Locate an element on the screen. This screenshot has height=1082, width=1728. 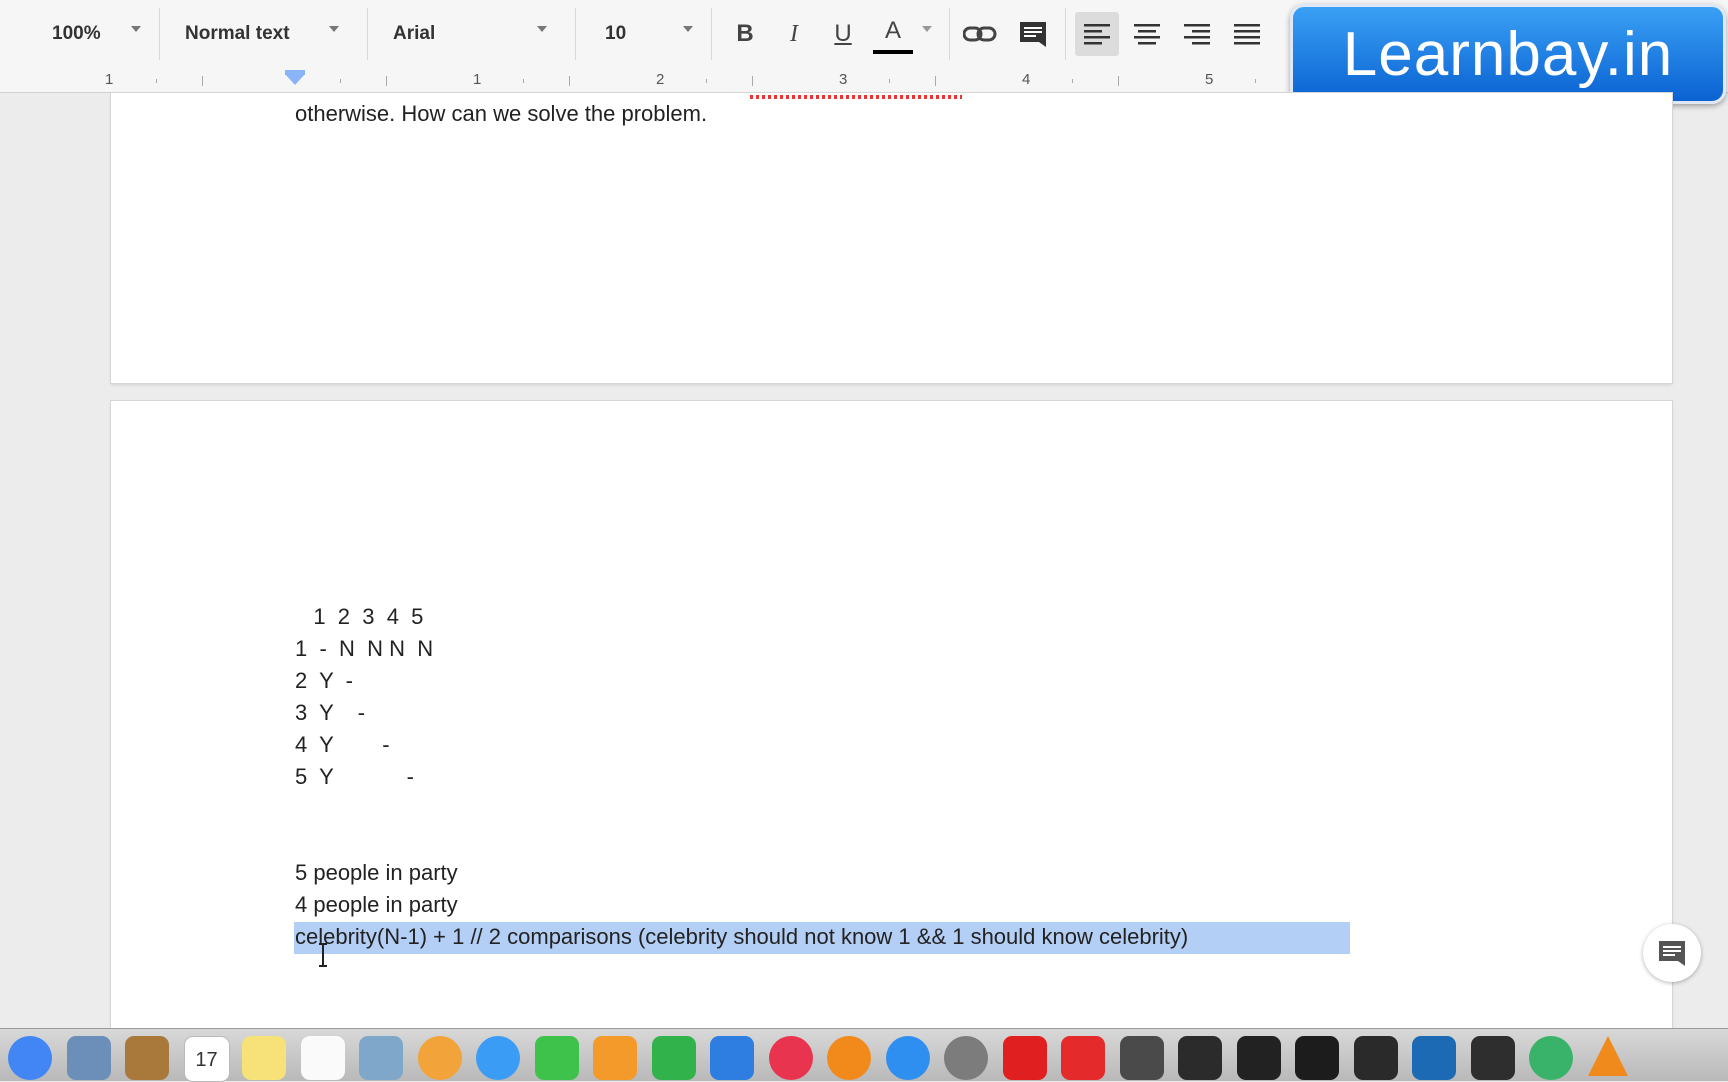
logo-text: Learnbay.in is located at coordinates (1508, 54).